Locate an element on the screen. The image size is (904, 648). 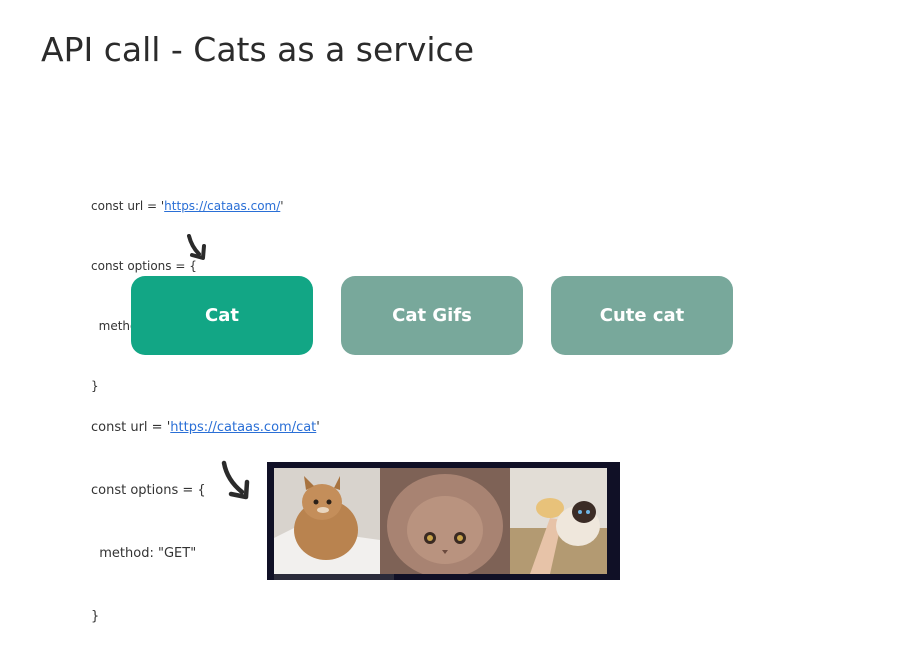
cat-with-bread-image is located at coordinates (558, 521).